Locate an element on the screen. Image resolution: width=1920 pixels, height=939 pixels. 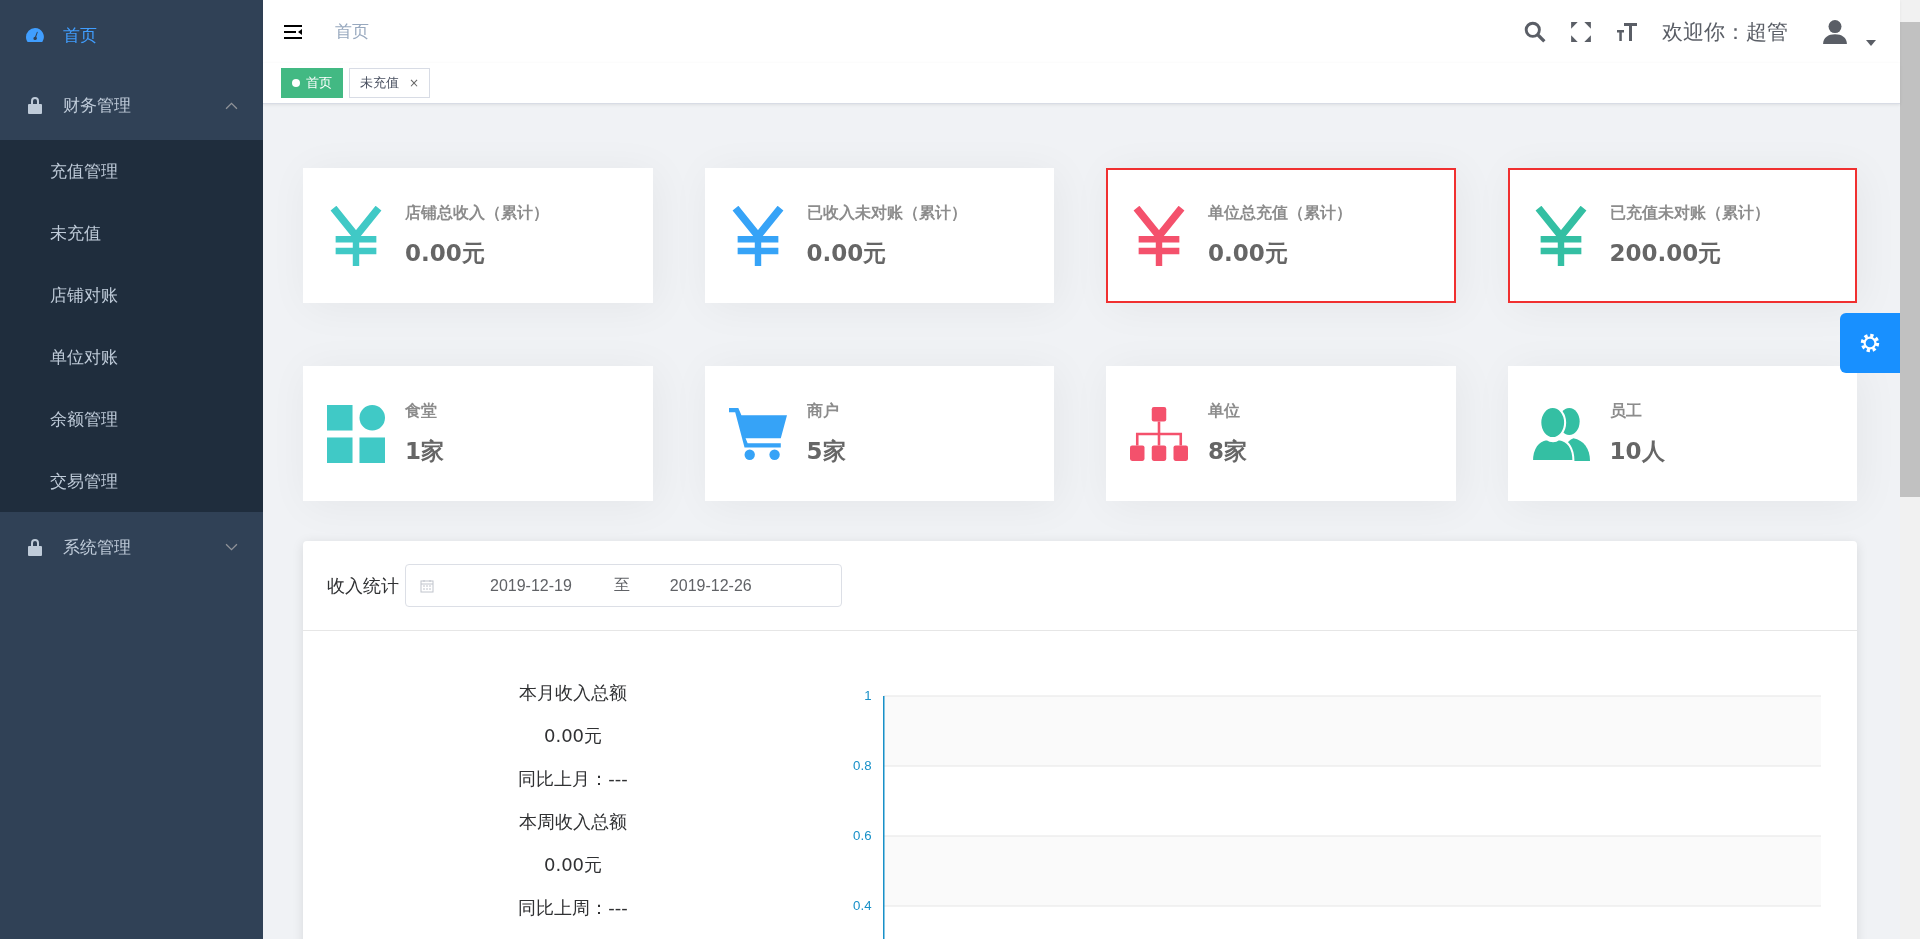
submenu-item: 单位对账 is located at coordinates (131, 357).